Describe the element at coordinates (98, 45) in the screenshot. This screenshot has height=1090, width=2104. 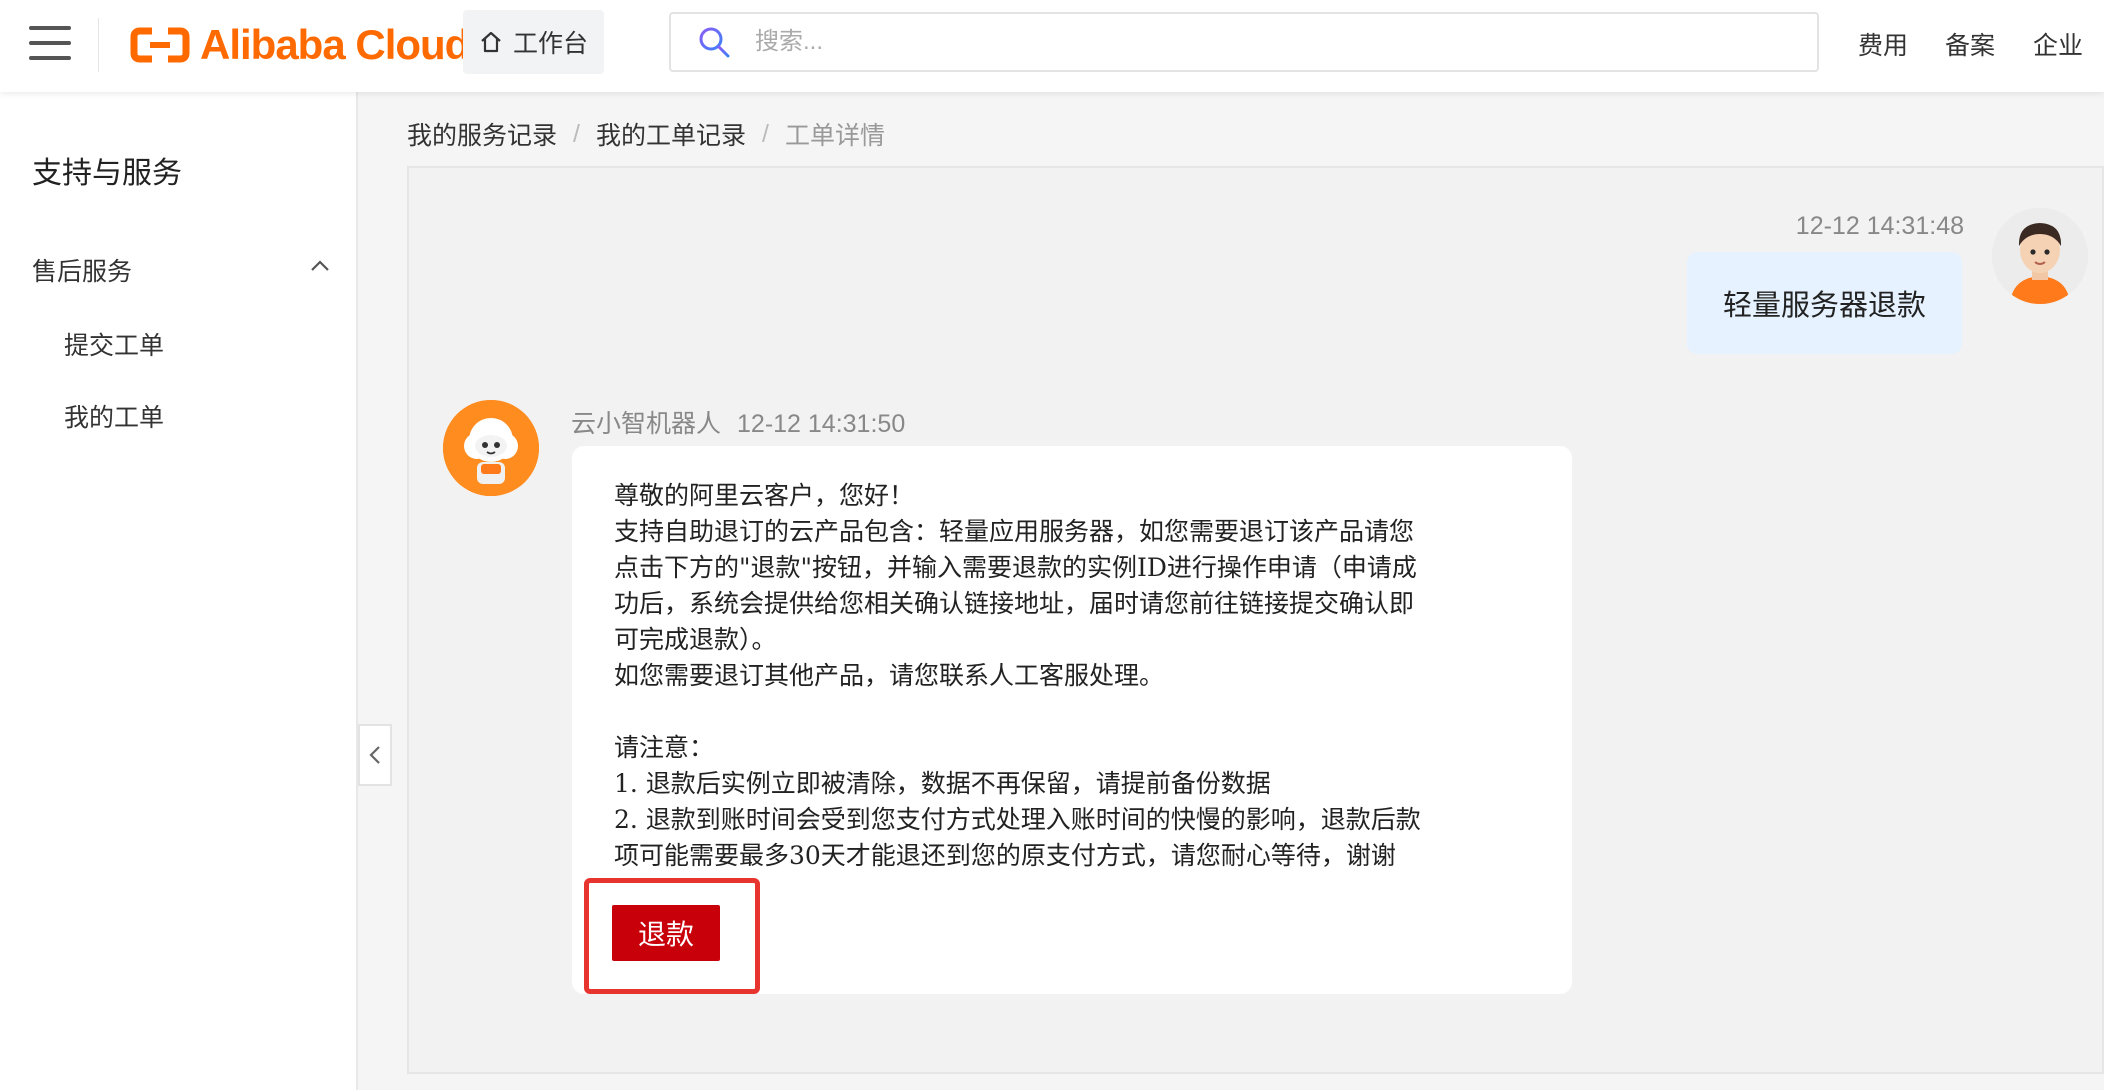
I see `header-divider` at that location.